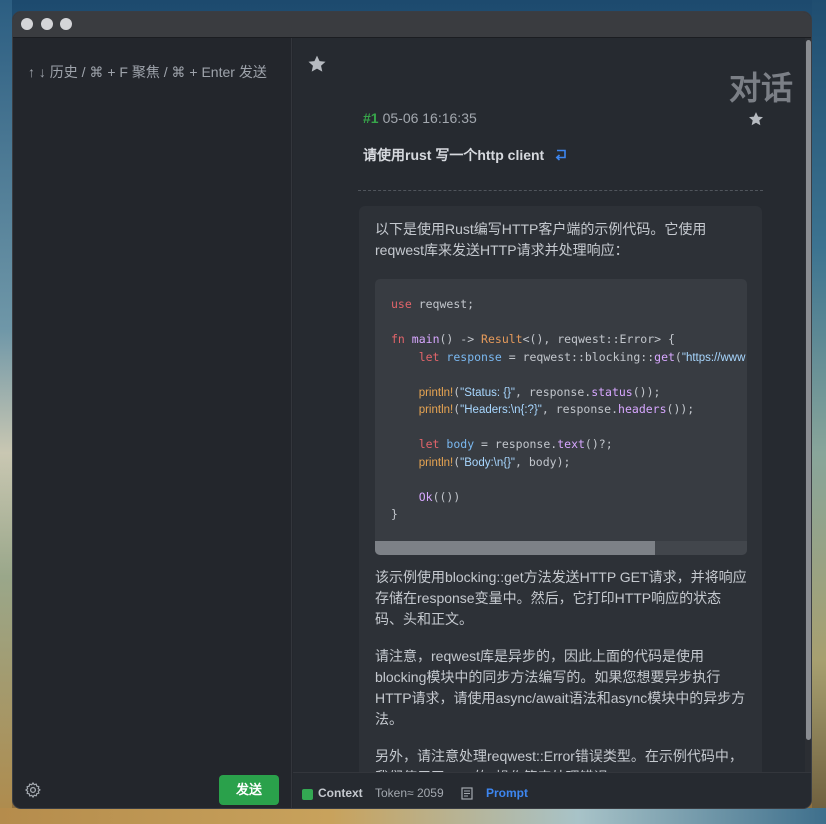  I want to click on code-line: println!("Body:\n{}", body);, so click(494, 462).